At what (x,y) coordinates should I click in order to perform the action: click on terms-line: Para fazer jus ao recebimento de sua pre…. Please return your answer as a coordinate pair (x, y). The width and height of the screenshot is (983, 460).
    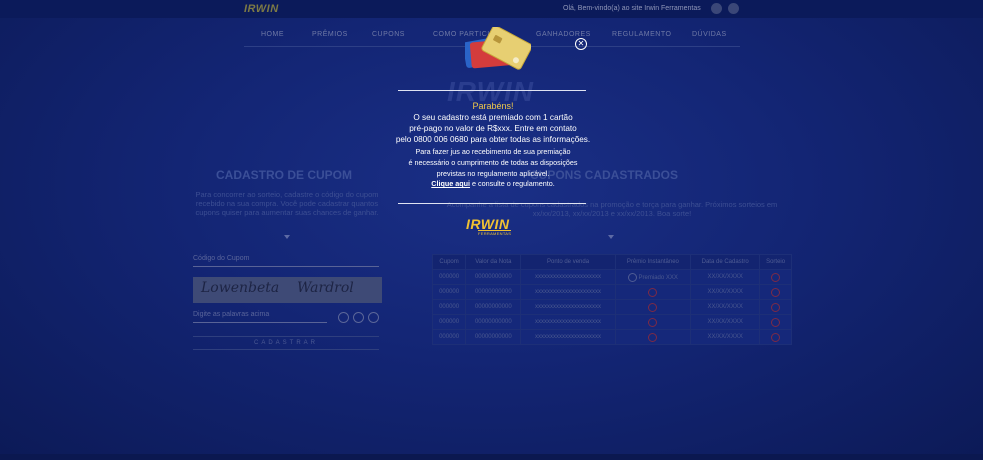
    Looking at the image, I should click on (493, 151).